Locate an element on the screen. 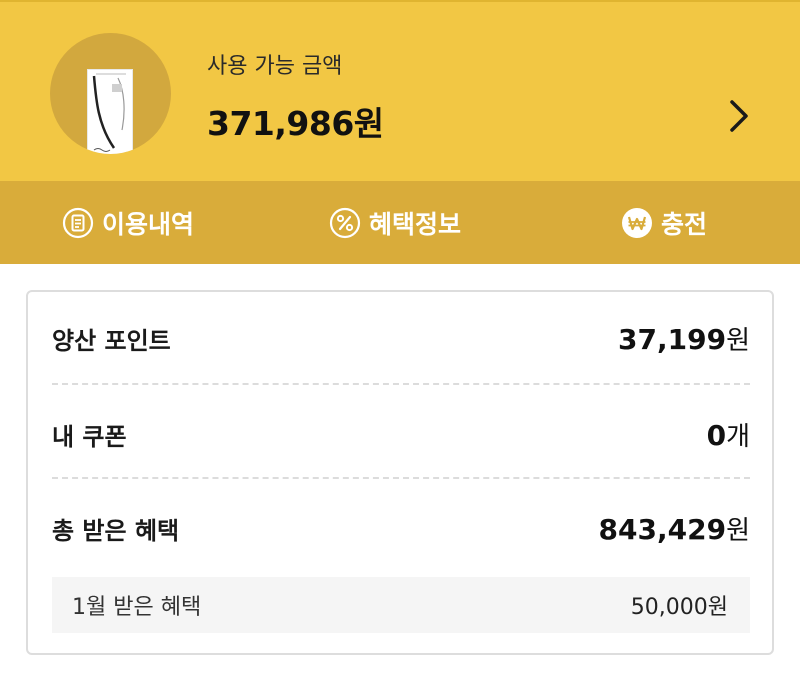 Image resolution: width=800 pixels, height=676 pixels. action-bar: 이용내역 혜택정보 충전 is located at coordinates (400, 222).